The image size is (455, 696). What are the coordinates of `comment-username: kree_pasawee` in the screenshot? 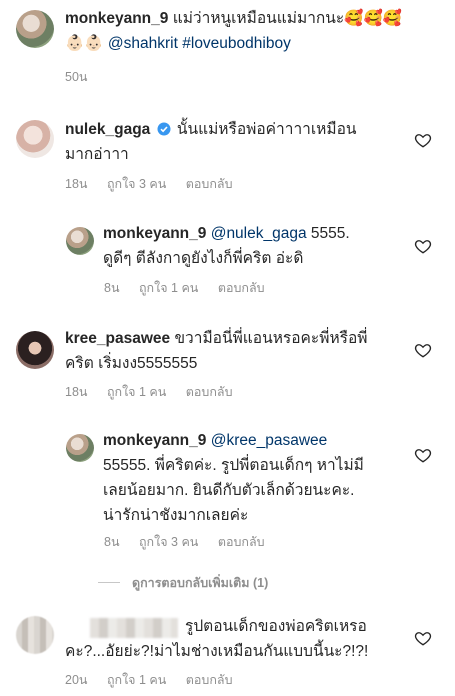 It's located at (117, 338).